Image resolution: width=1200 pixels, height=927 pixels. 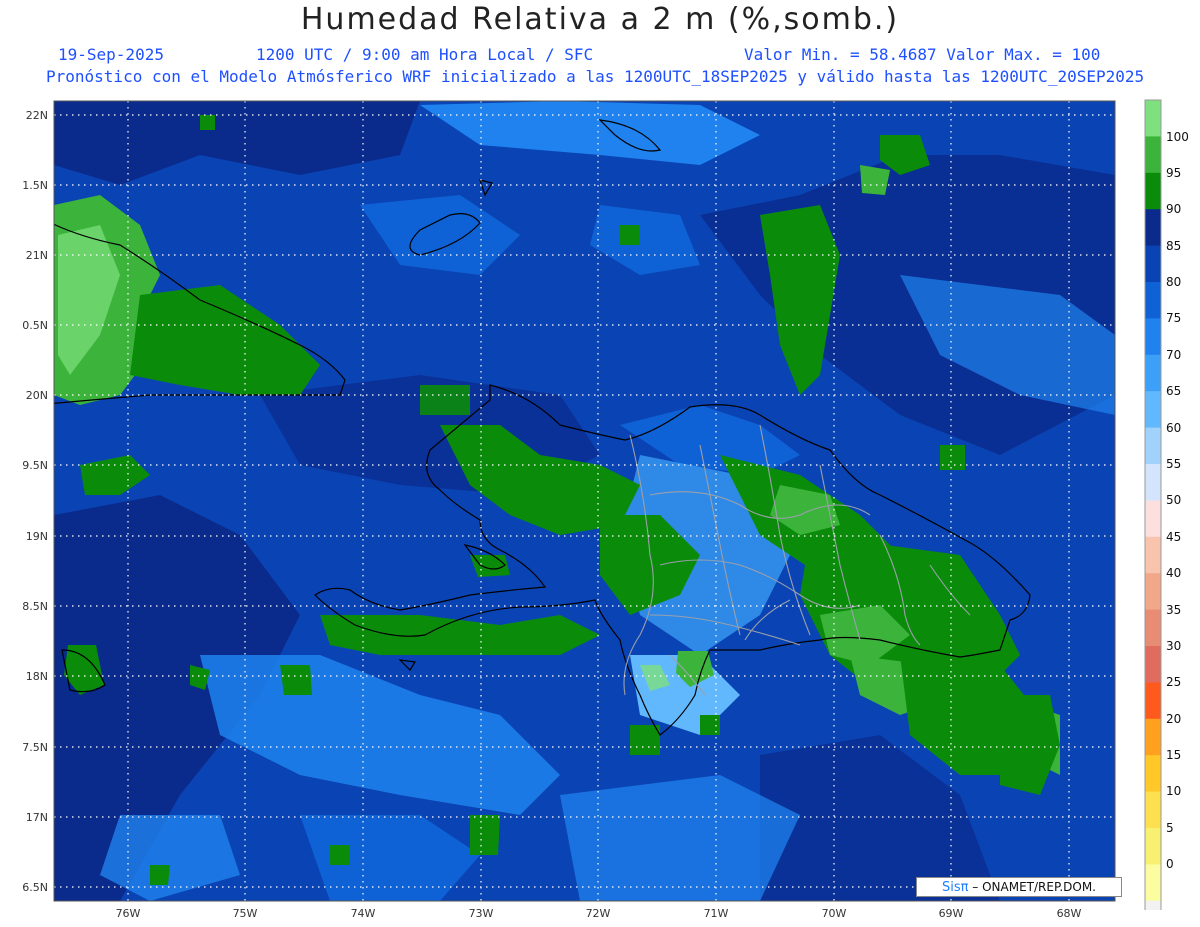 I want to click on lat-label: 19N, so click(x=37, y=536).